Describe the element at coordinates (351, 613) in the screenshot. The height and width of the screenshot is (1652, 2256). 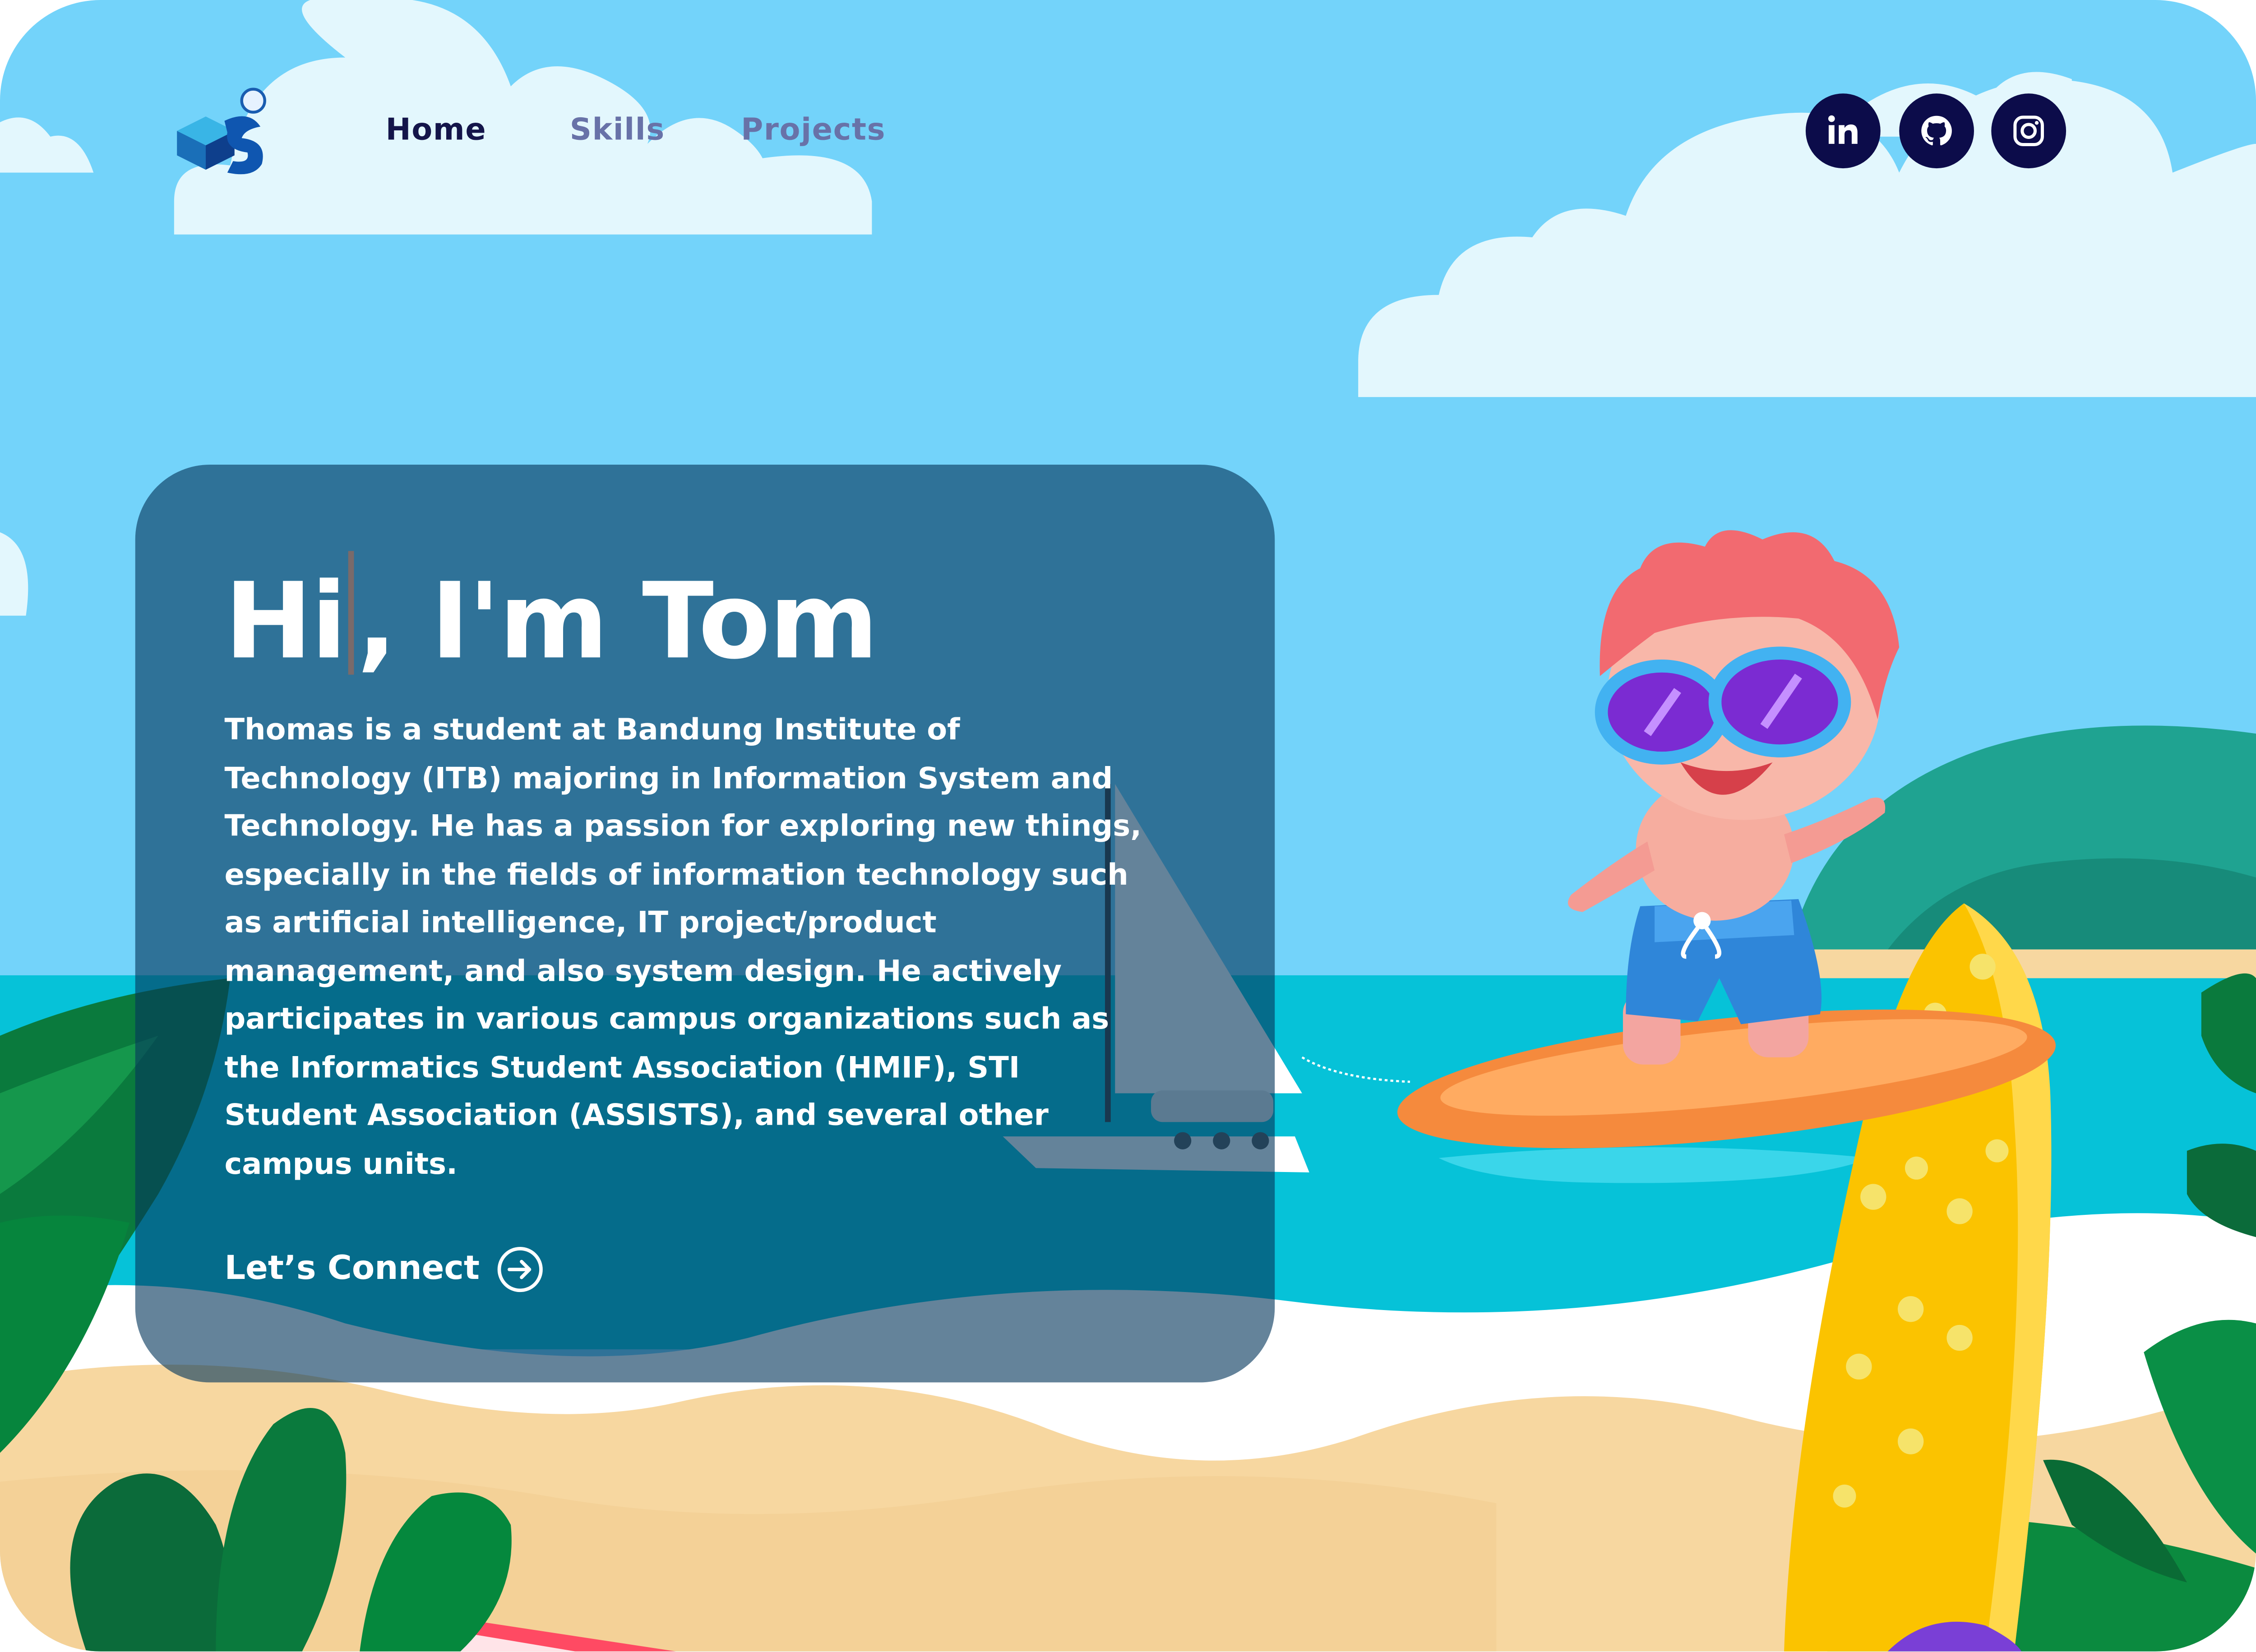
I see `typing-caret` at that location.